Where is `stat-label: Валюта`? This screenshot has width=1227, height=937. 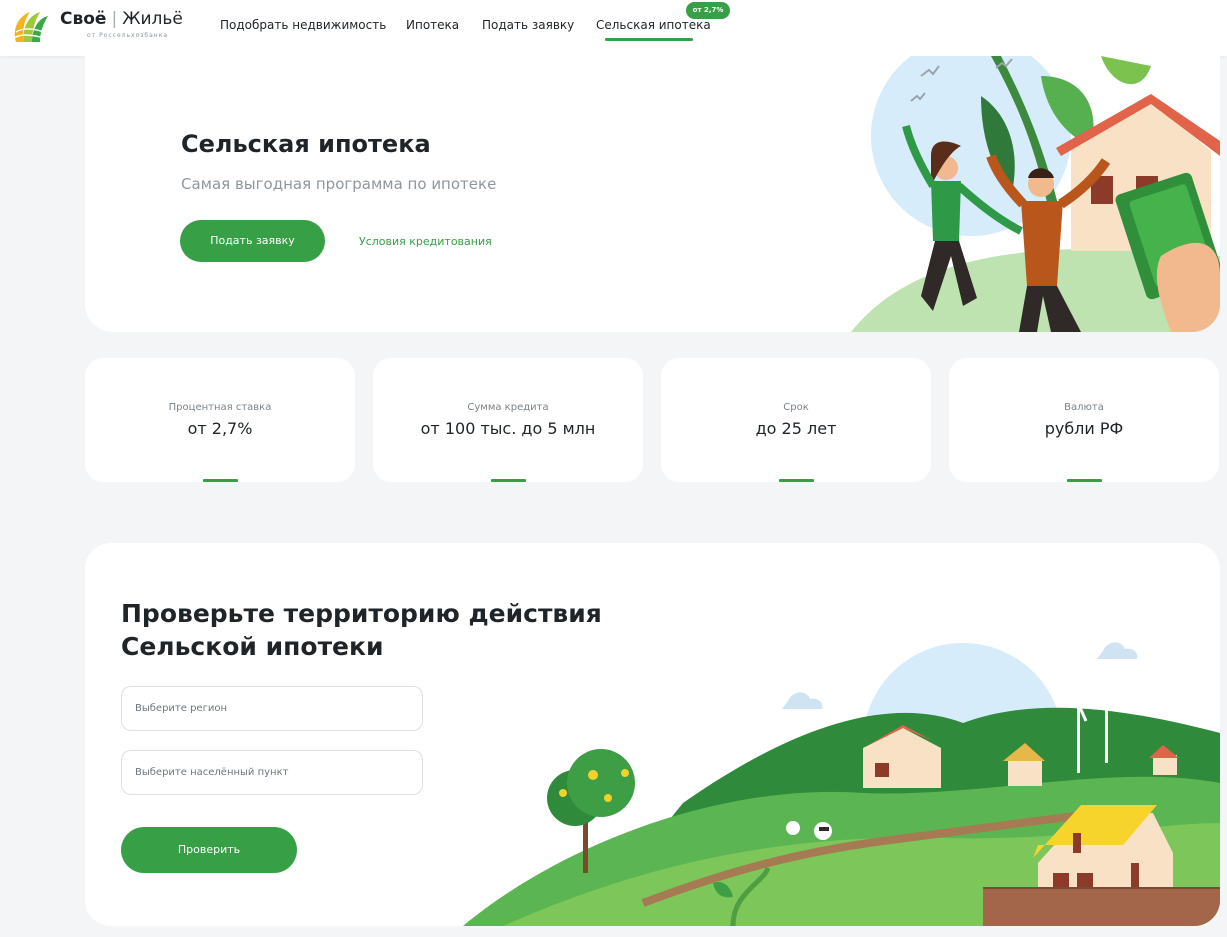
stat-label: Валюта is located at coordinates (1084, 407).